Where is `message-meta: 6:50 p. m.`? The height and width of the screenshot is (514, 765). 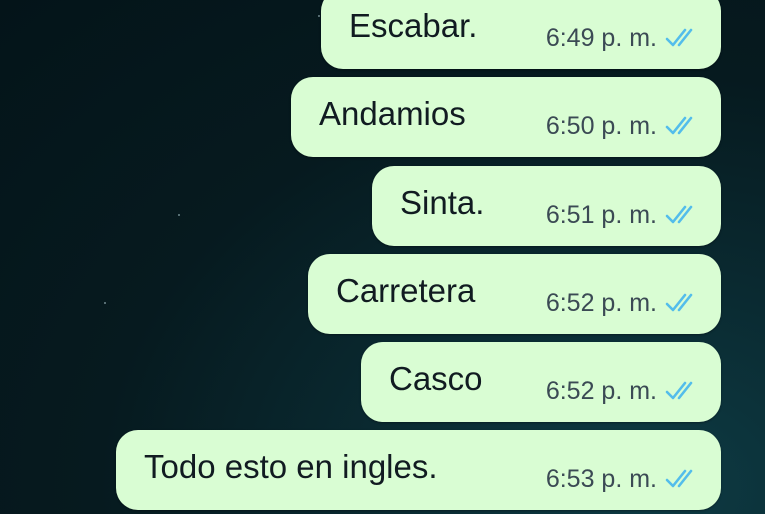 message-meta: 6:50 p. m. is located at coordinates (622, 126).